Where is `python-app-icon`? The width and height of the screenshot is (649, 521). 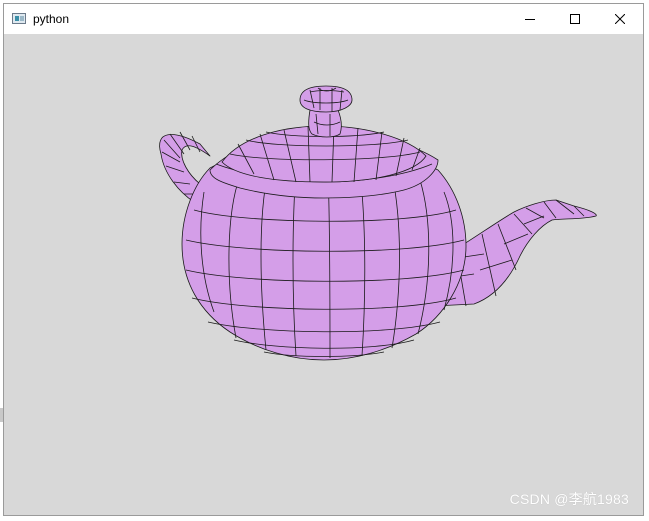
python-app-icon is located at coordinates (19, 18).